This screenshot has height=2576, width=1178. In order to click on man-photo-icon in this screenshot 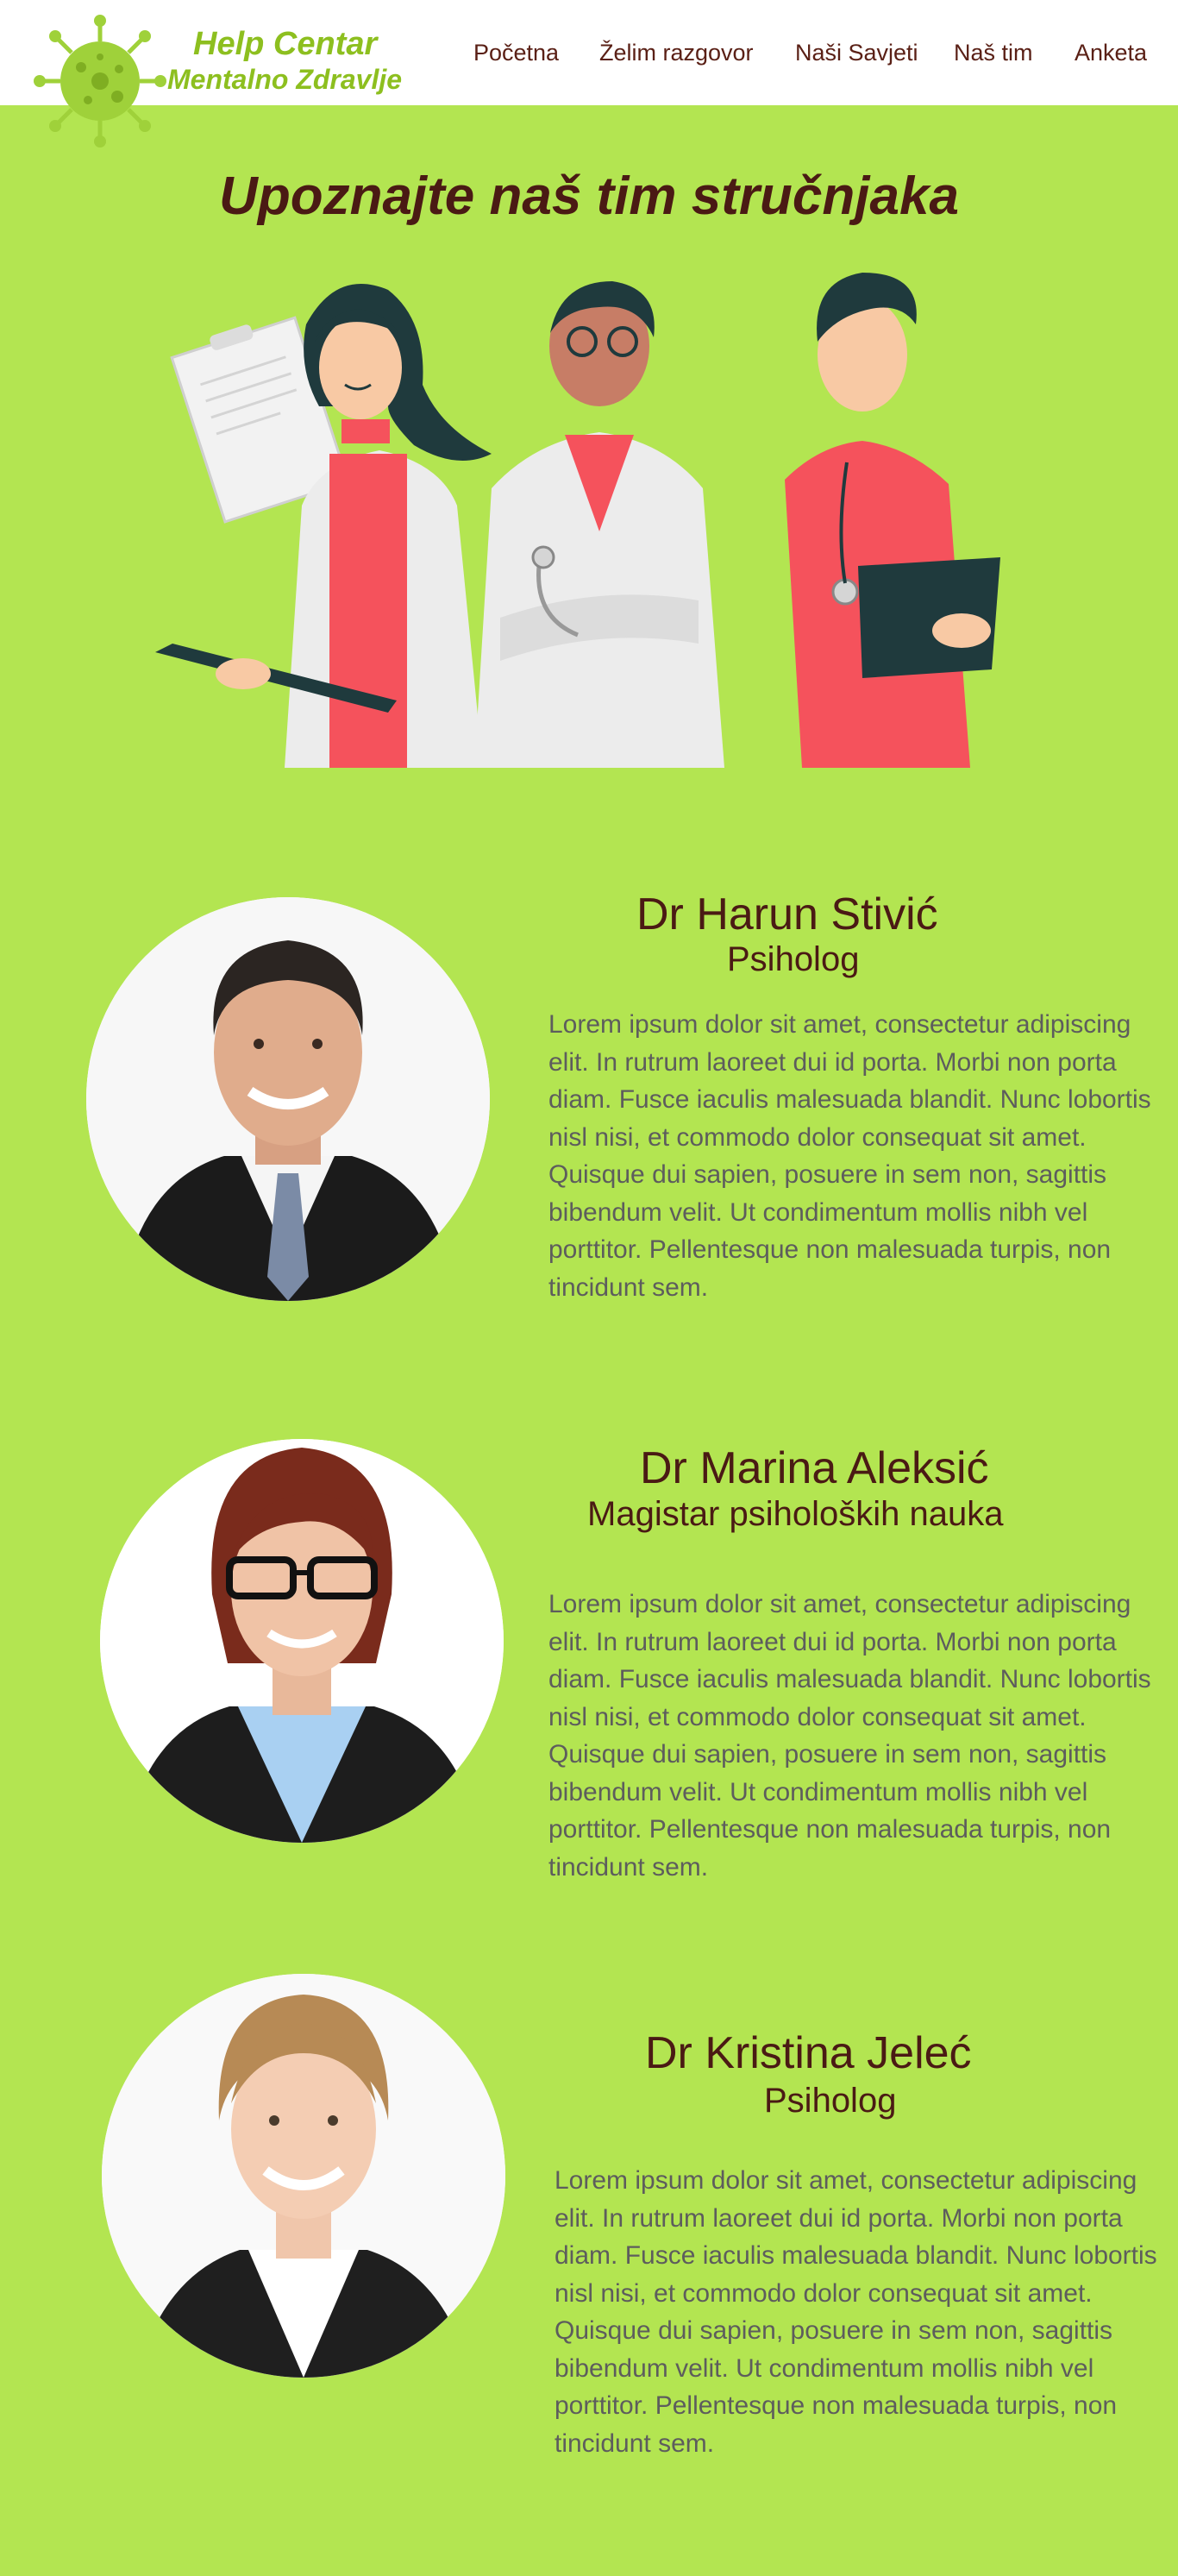, I will do `click(288, 1099)`.